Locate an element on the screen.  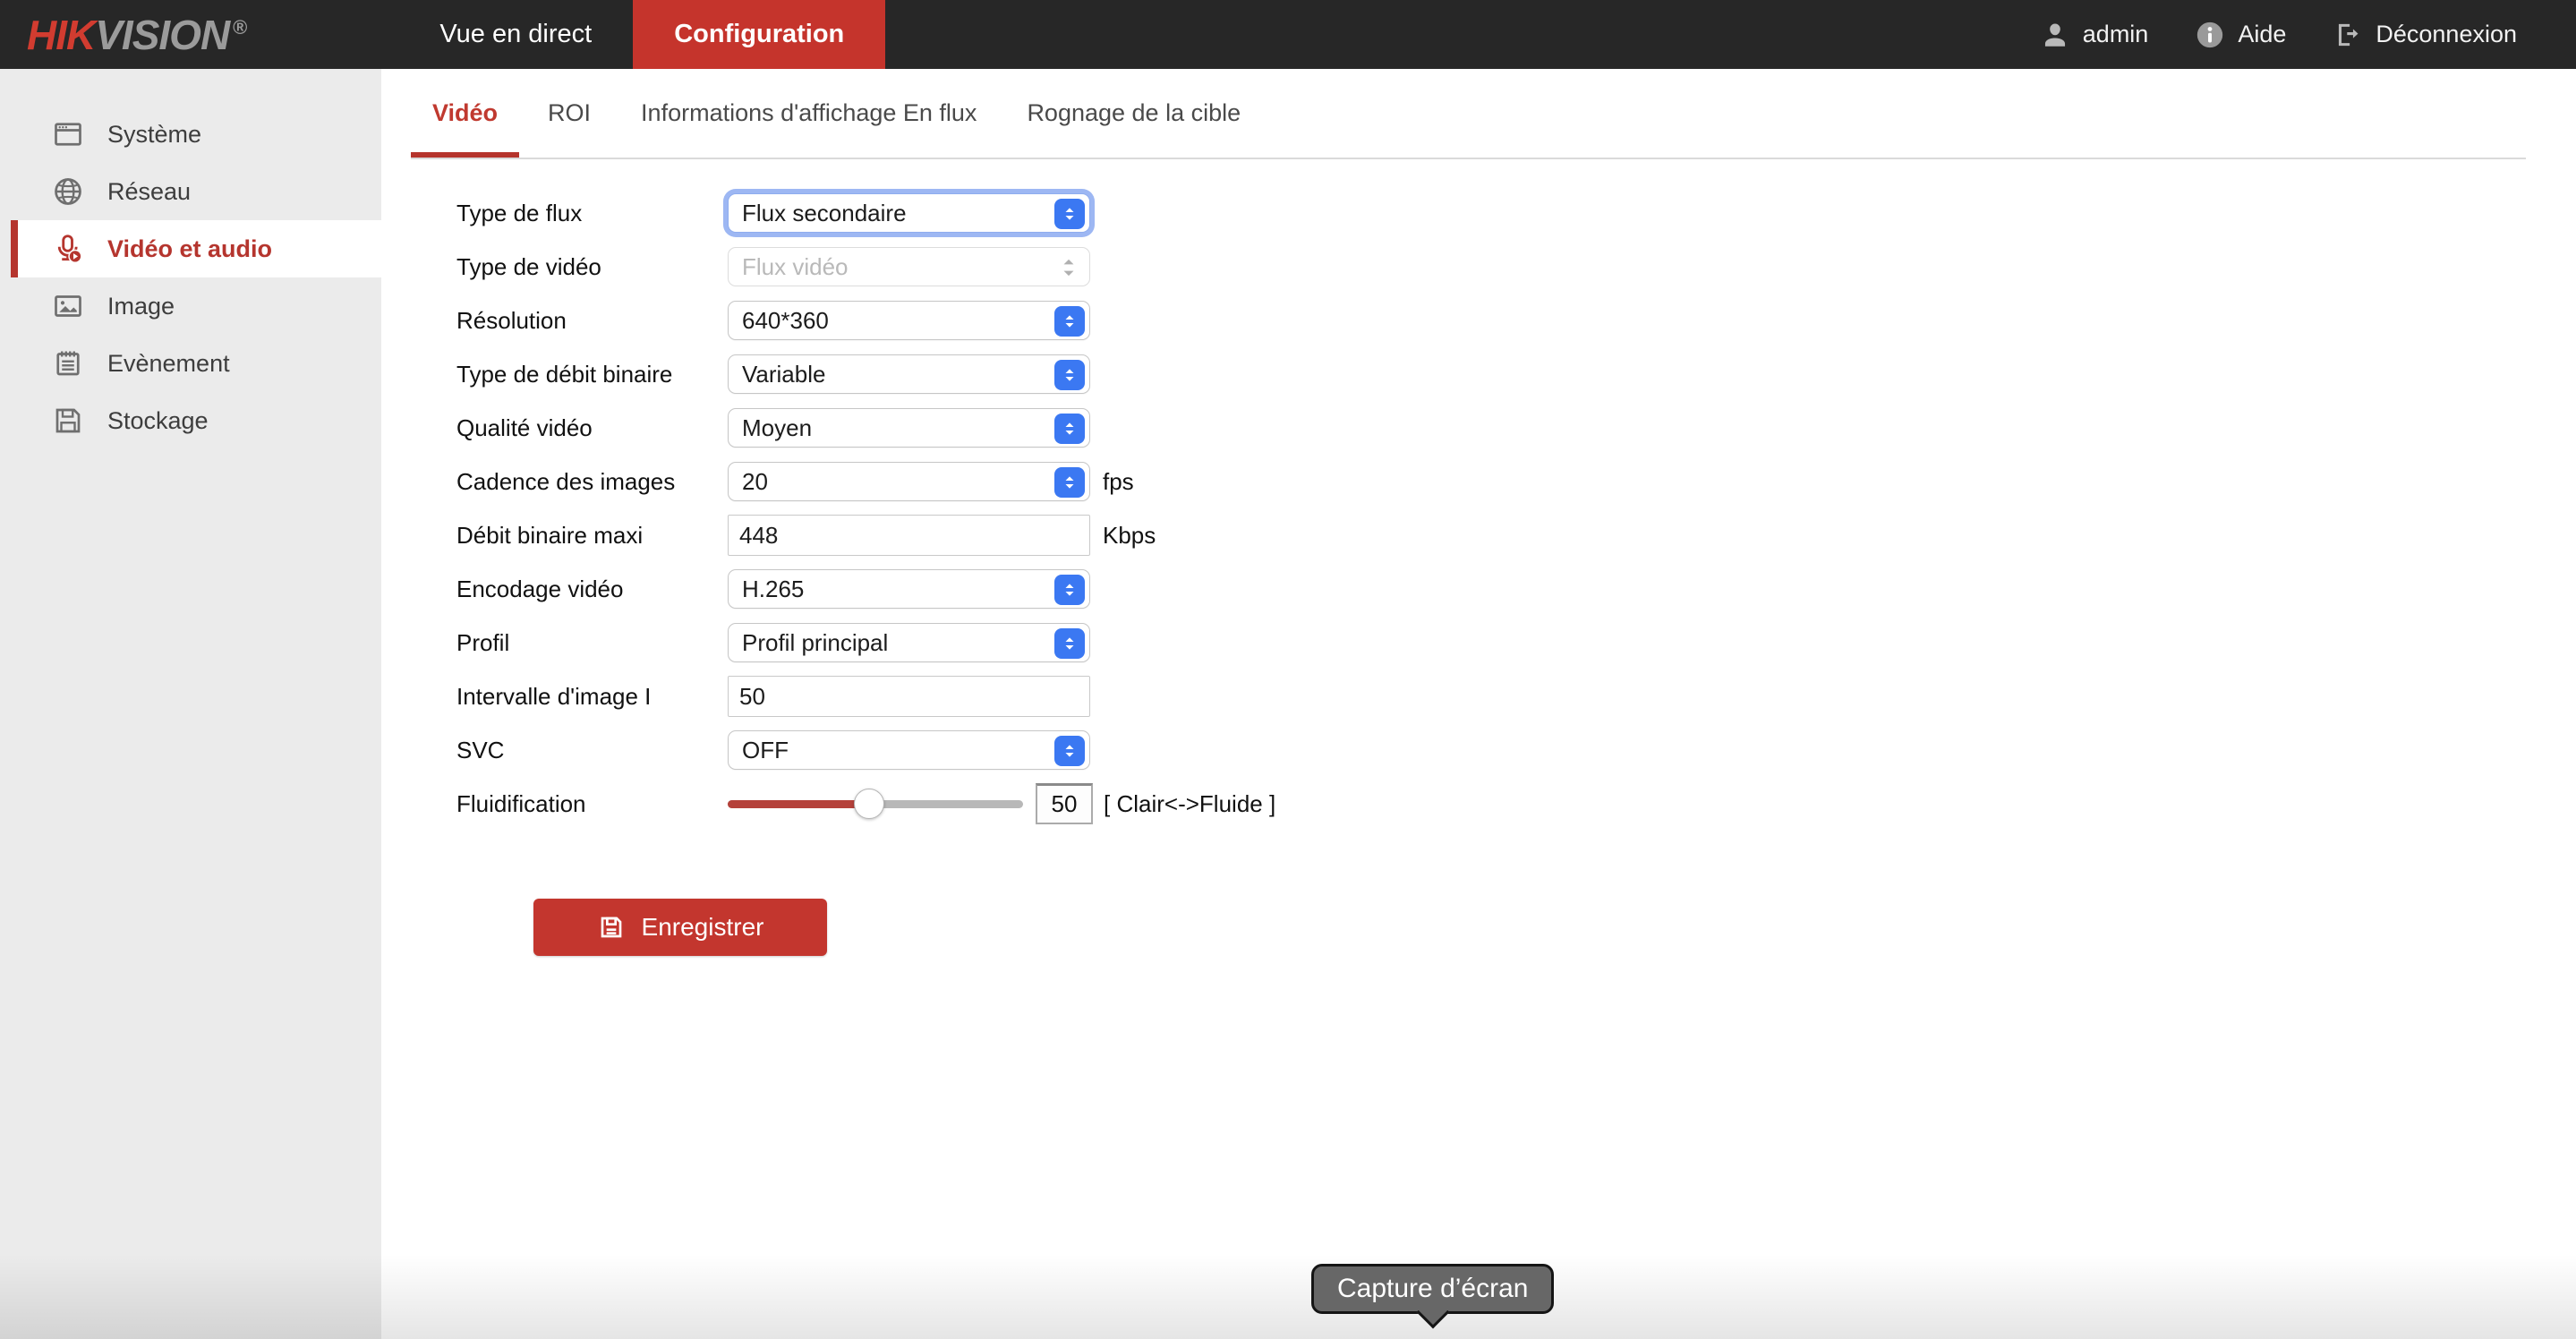
profile-select: Profil principal is located at coordinates (909, 642).